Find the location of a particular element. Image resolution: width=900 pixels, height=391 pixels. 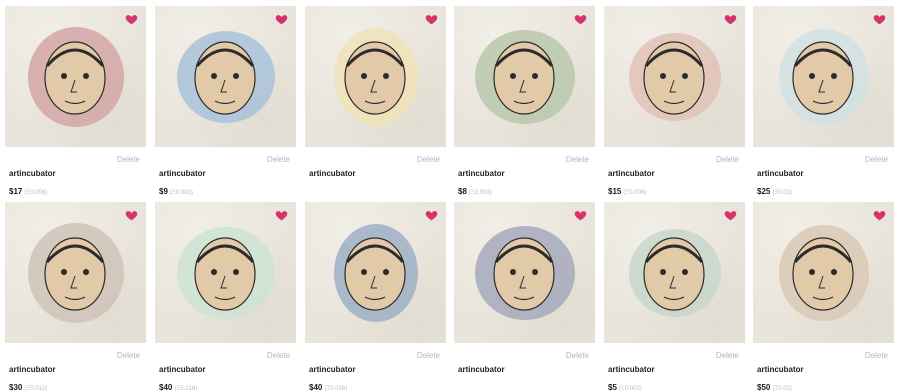

nft-card: Delete artincubator $15 (Ξ0.006) is located at coordinates (674, 101).